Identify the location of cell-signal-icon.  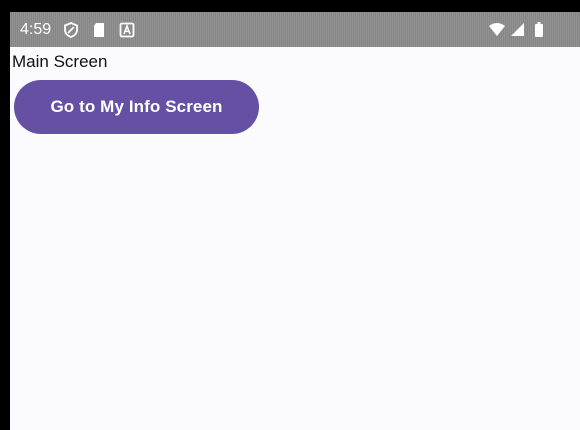
(518, 30).